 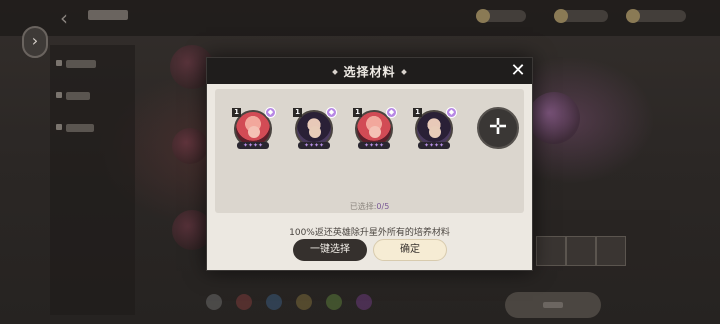 I want to click on confirm-button: 确定, so click(x=410, y=250).